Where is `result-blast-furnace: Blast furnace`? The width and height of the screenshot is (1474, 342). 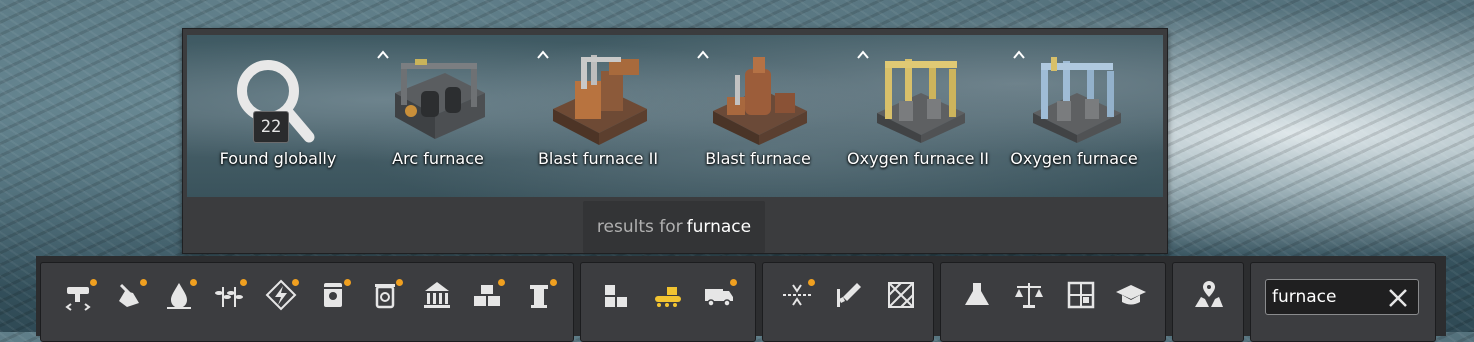
result-blast-furnace: Blast furnace is located at coordinates (758, 116).